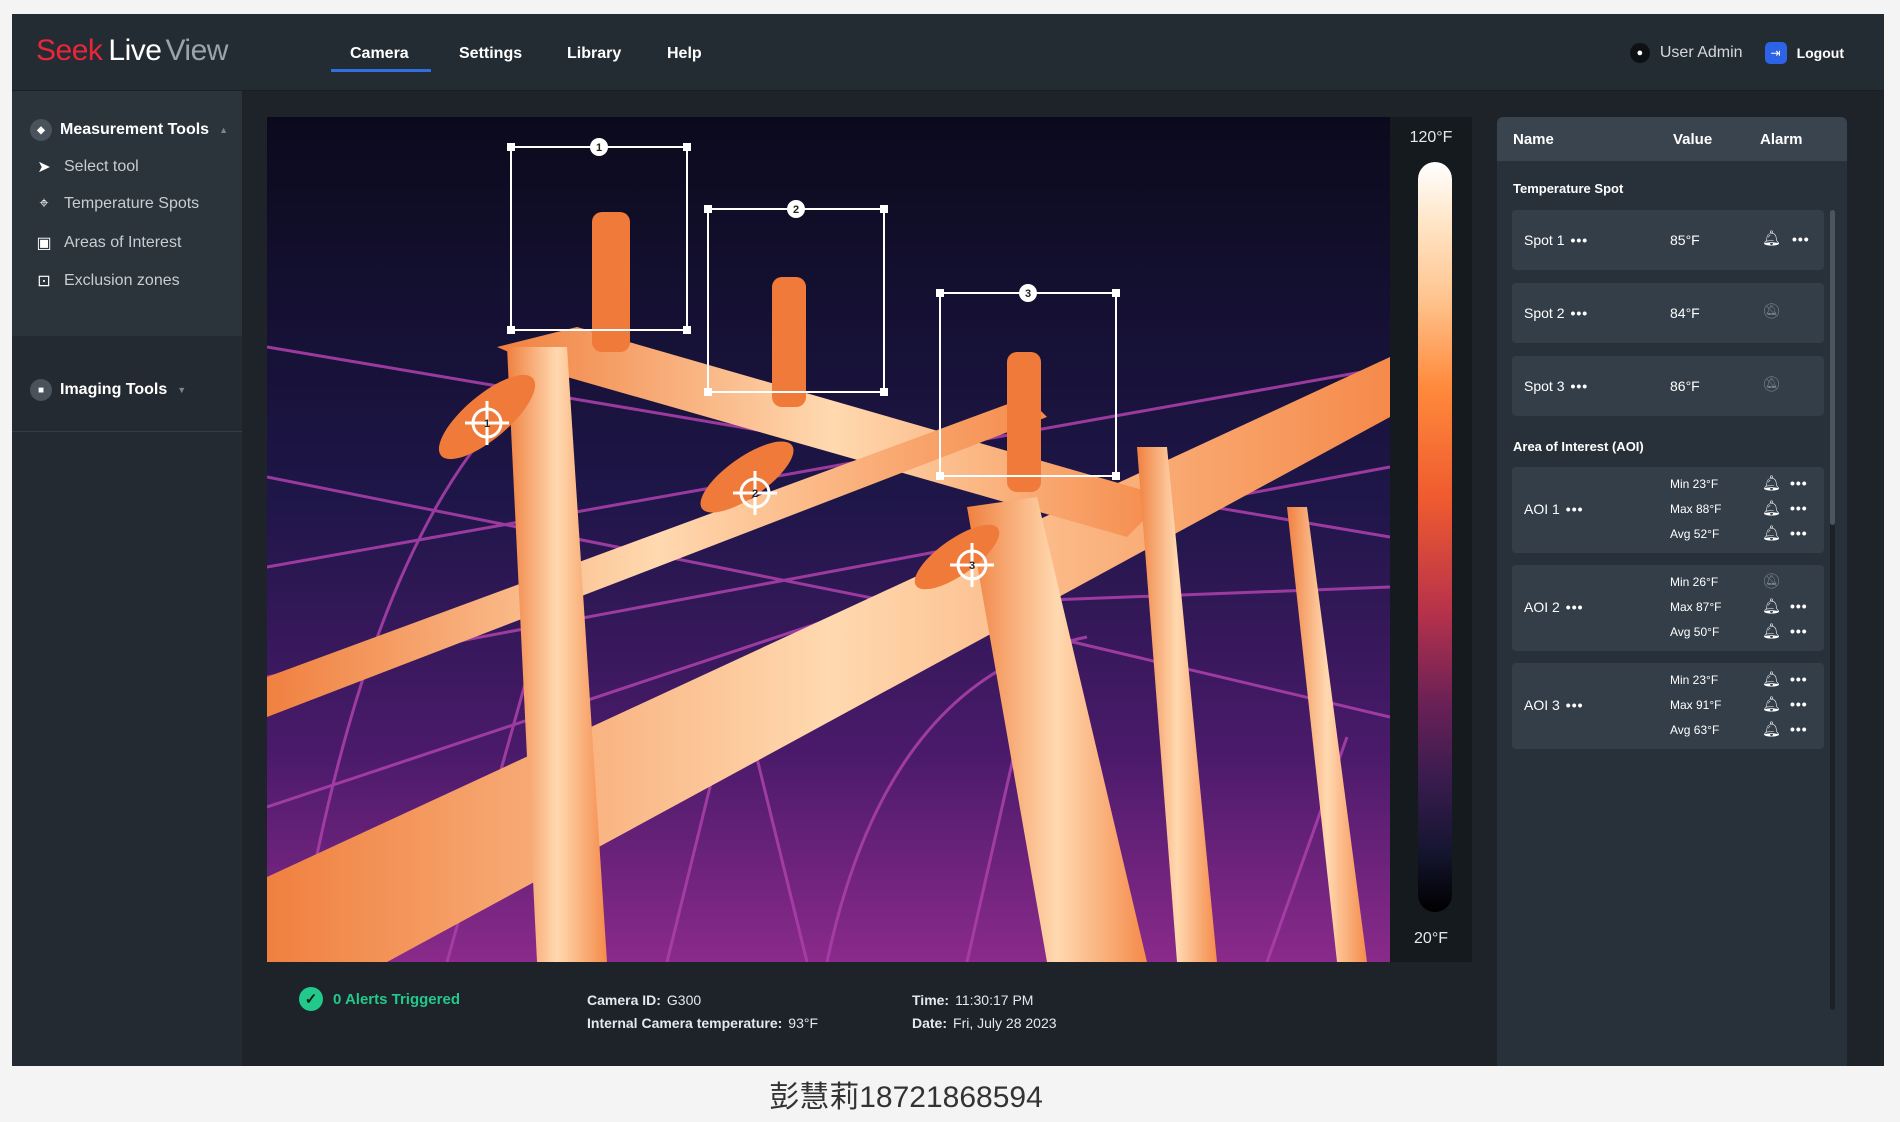 The image size is (1900, 1122). Describe the element at coordinates (1696, 607) in the screenshot. I see `aoi-2-max: Max 87°F` at that location.